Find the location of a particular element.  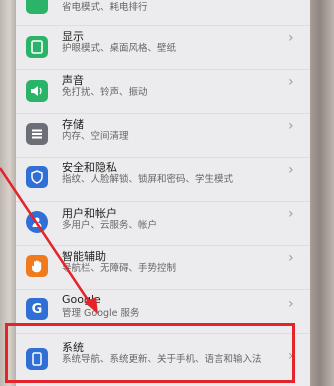

settings-item-subtitle: 管理 Google 服务 is located at coordinates (101, 313).